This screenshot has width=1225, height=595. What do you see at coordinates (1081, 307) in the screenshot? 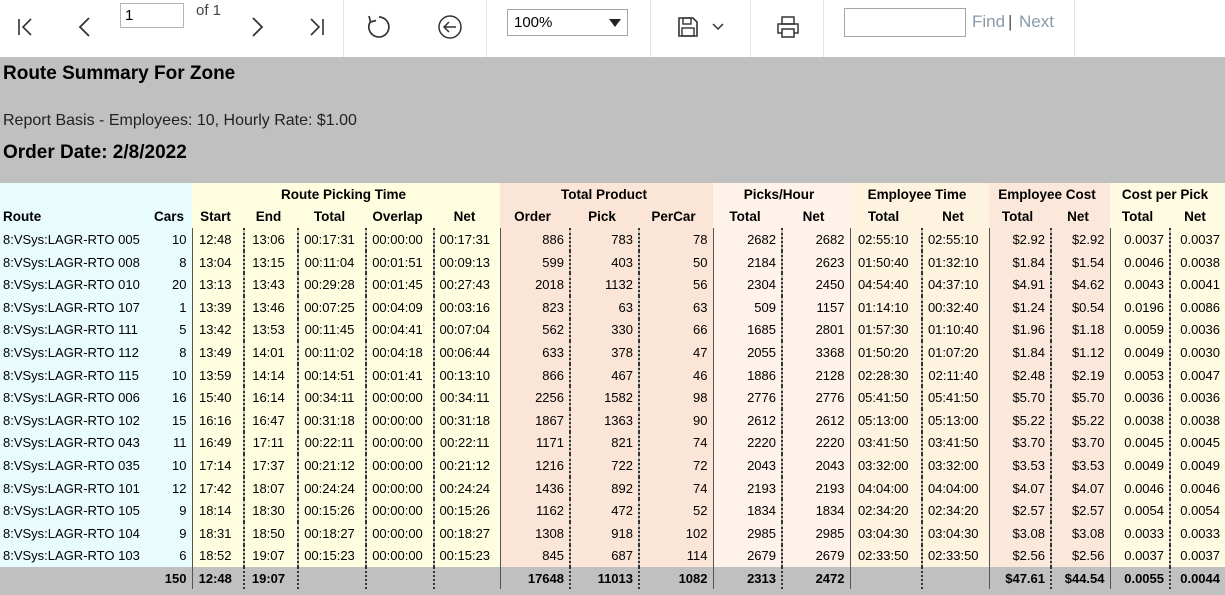
I see `cell-emp-cost-net: $0.54` at bounding box center [1081, 307].